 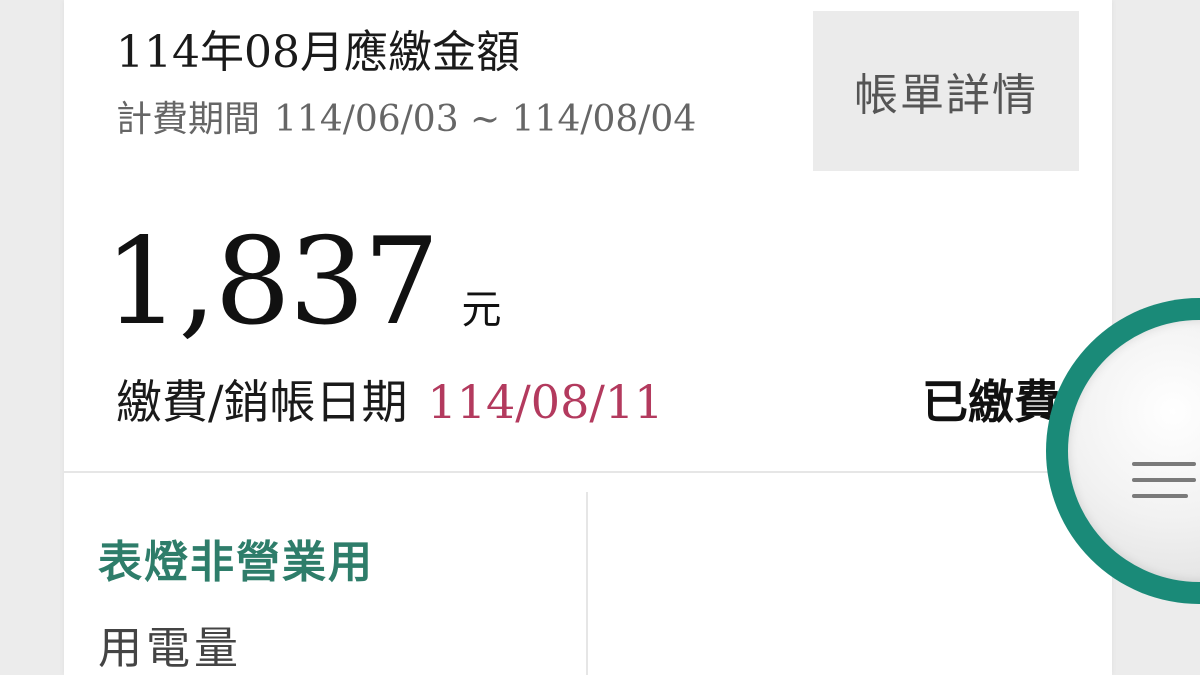 I want to click on usage-label: 用電量, so click(x=170, y=648).